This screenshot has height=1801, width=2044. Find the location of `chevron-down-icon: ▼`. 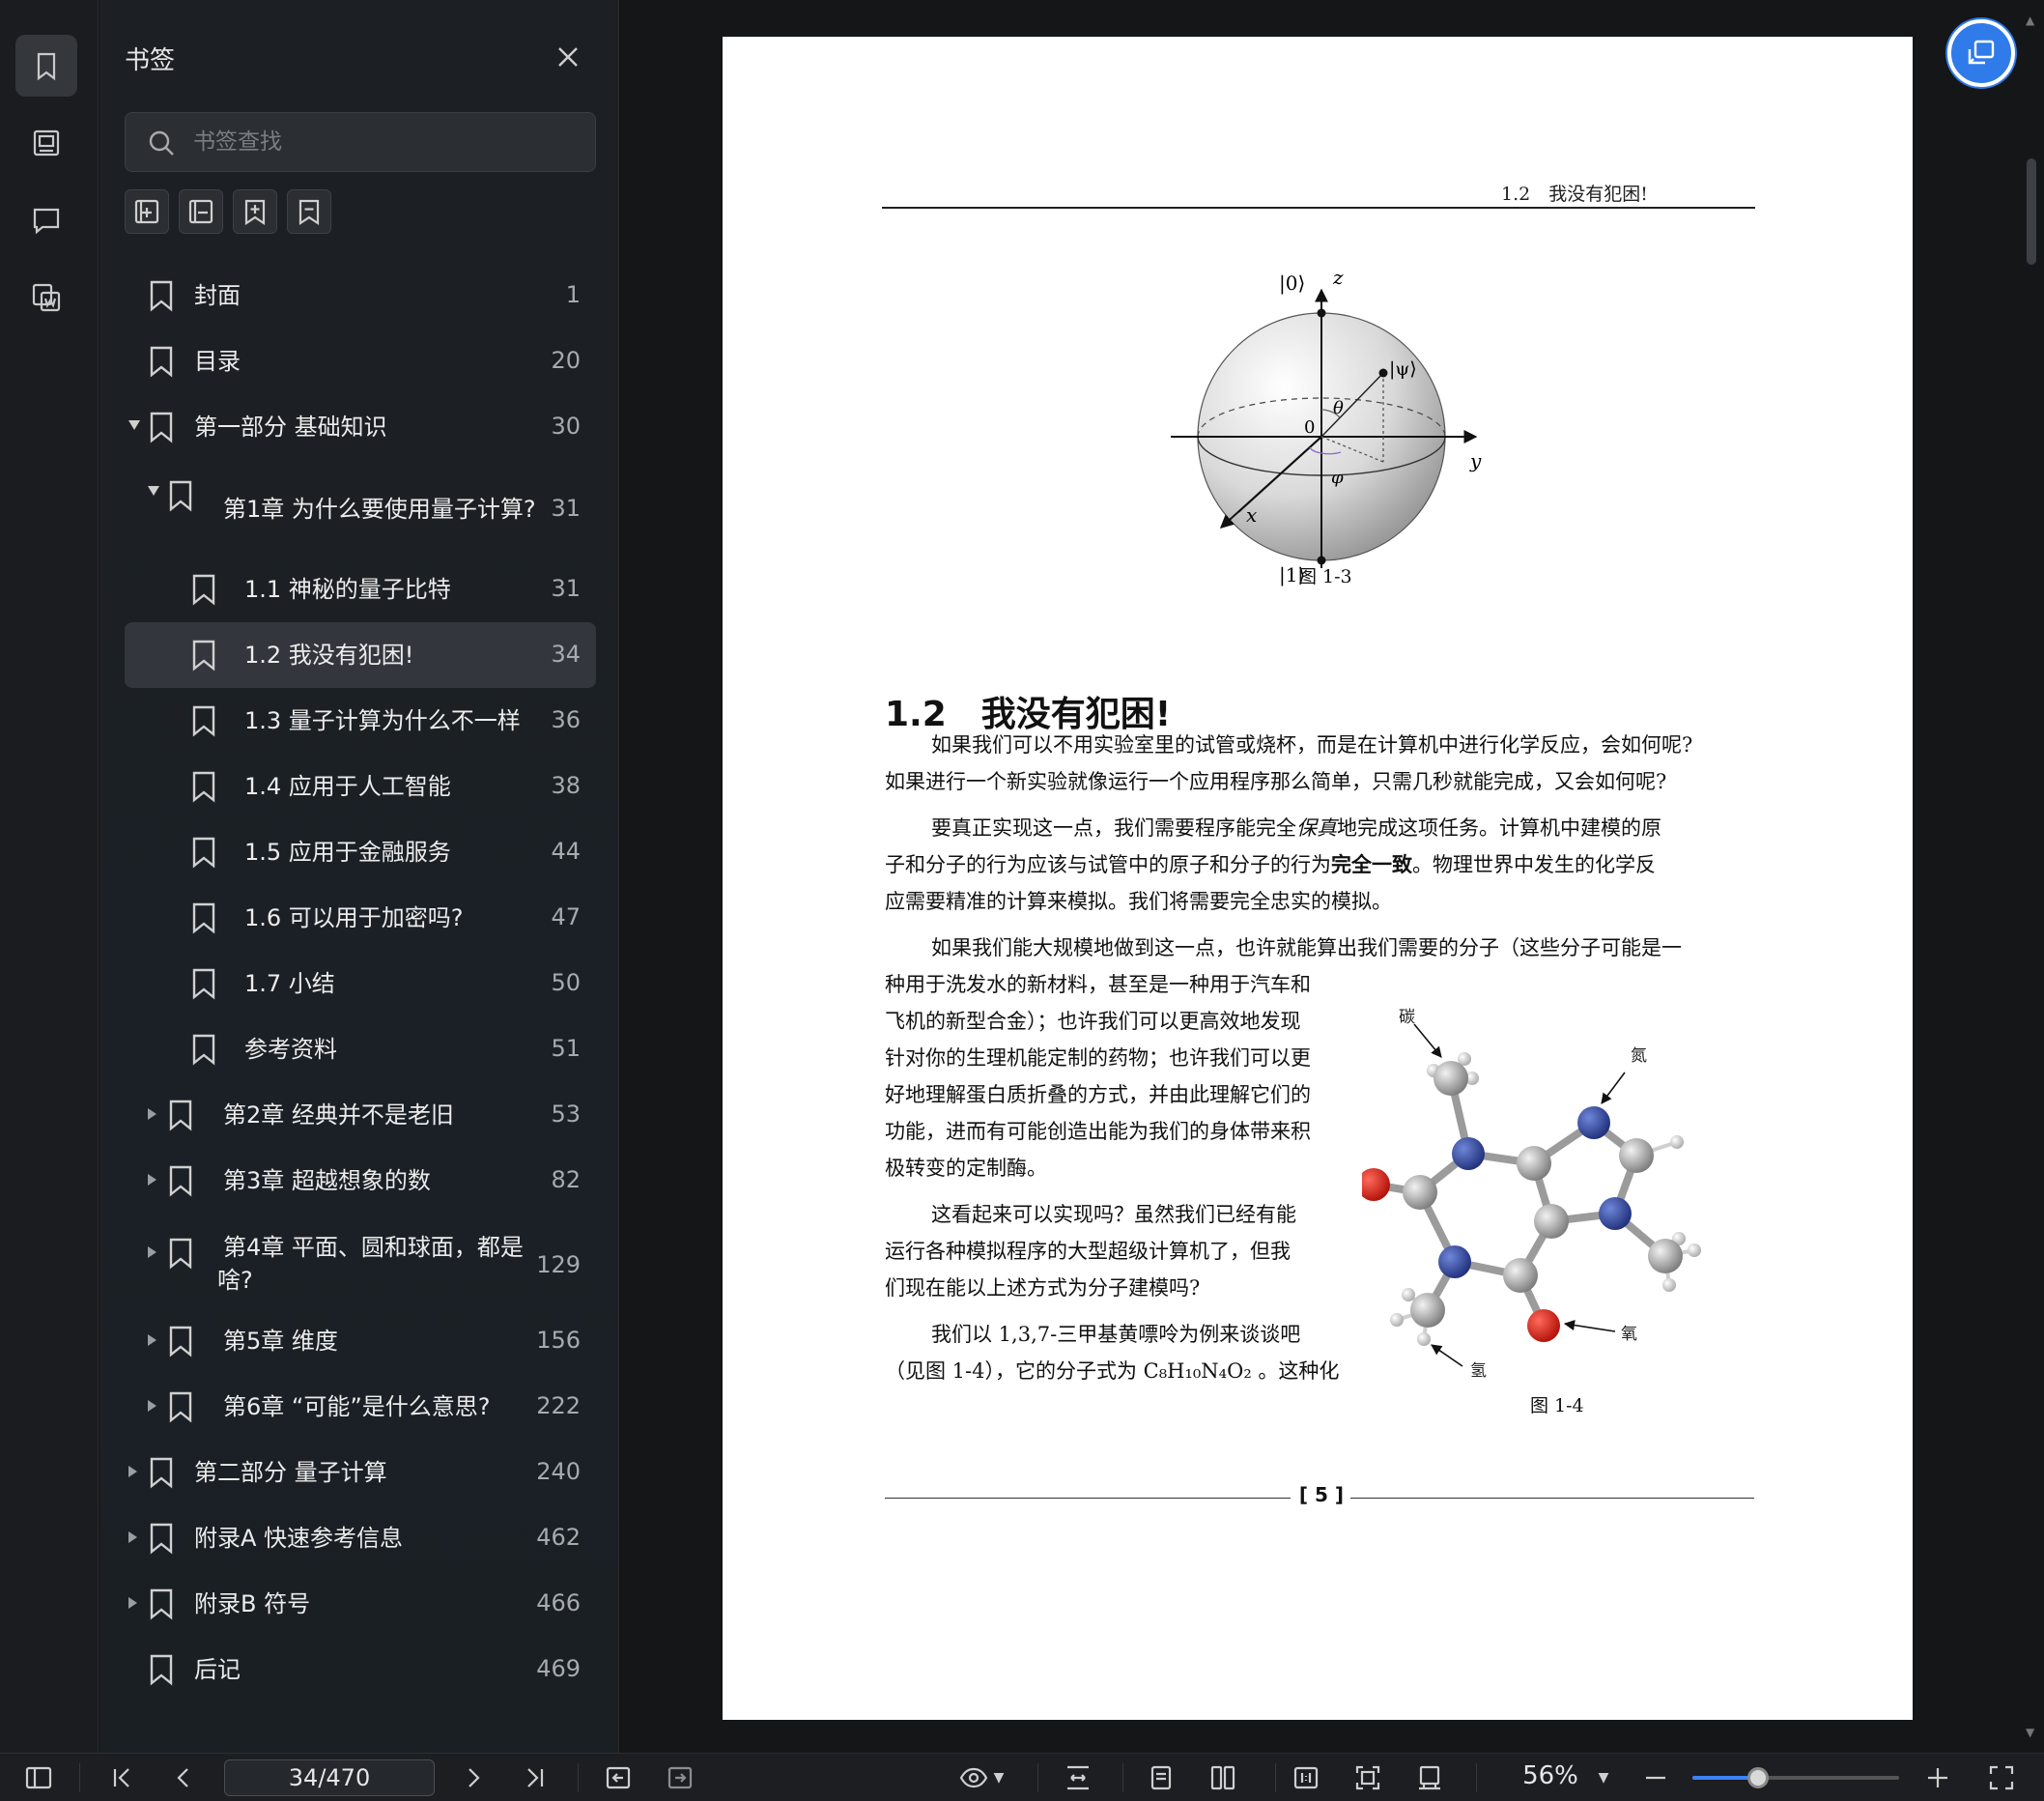

chevron-down-icon: ▼ is located at coordinates (1604, 1778).